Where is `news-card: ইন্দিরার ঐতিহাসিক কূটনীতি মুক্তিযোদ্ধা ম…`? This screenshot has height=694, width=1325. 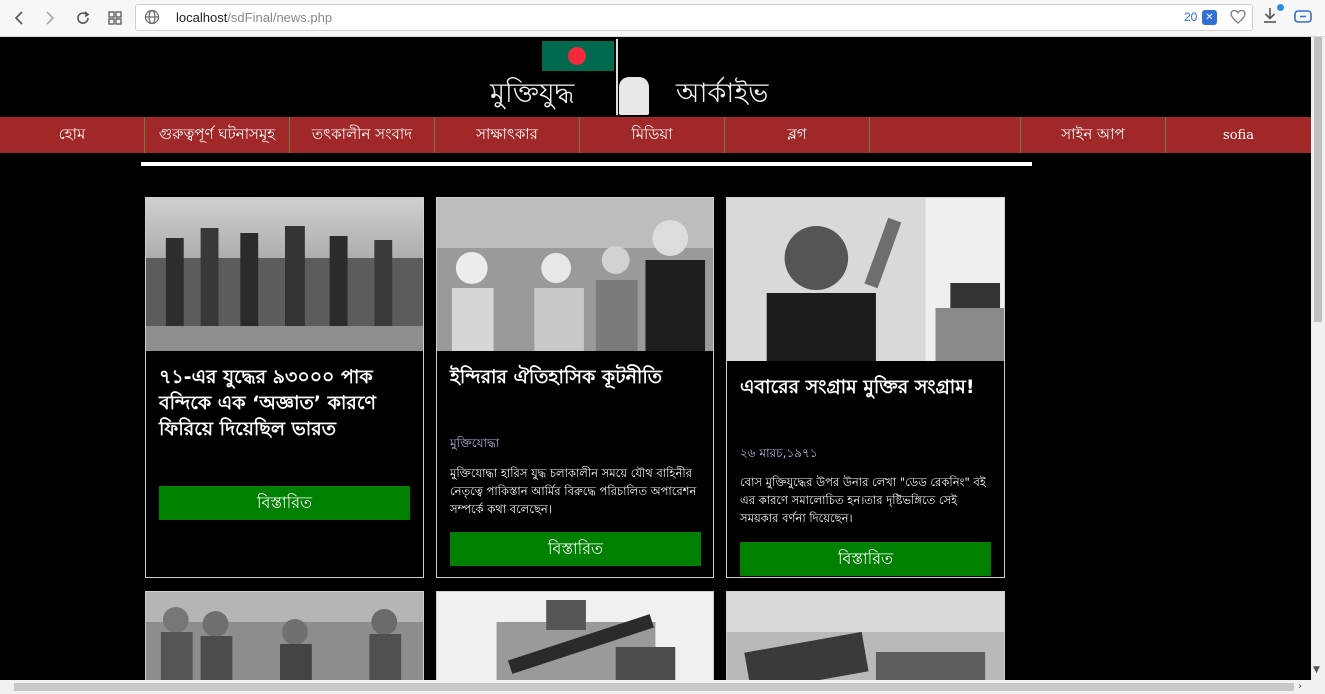
news-card: ইন্দিরার ঐতিহাসিক কূটনীতি মুক্তিযোদ্ধা ম… is located at coordinates (575, 387).